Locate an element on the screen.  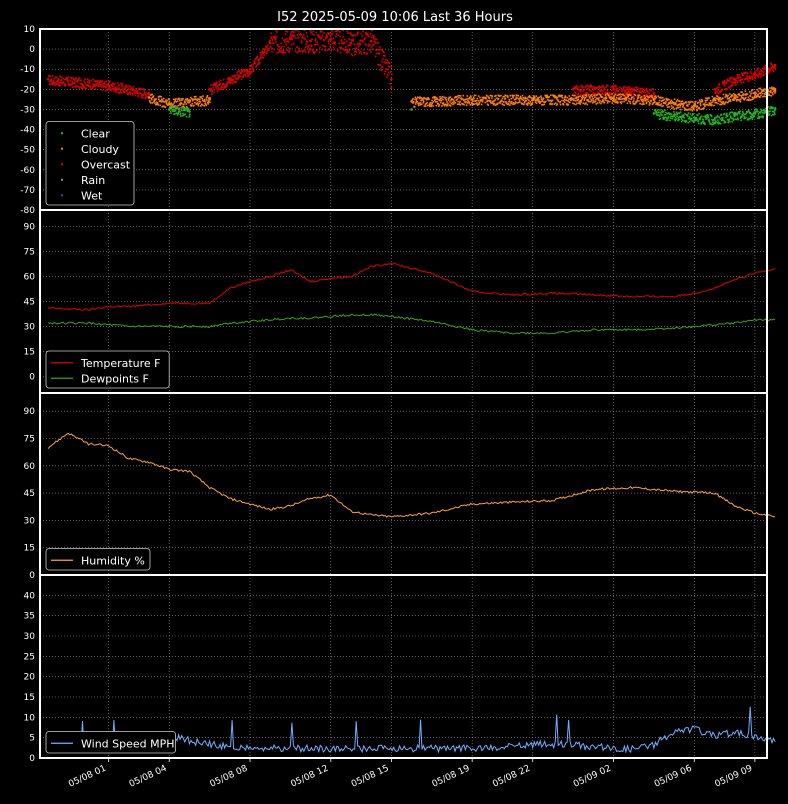
legend-marker is located at coordinates (62, 195).